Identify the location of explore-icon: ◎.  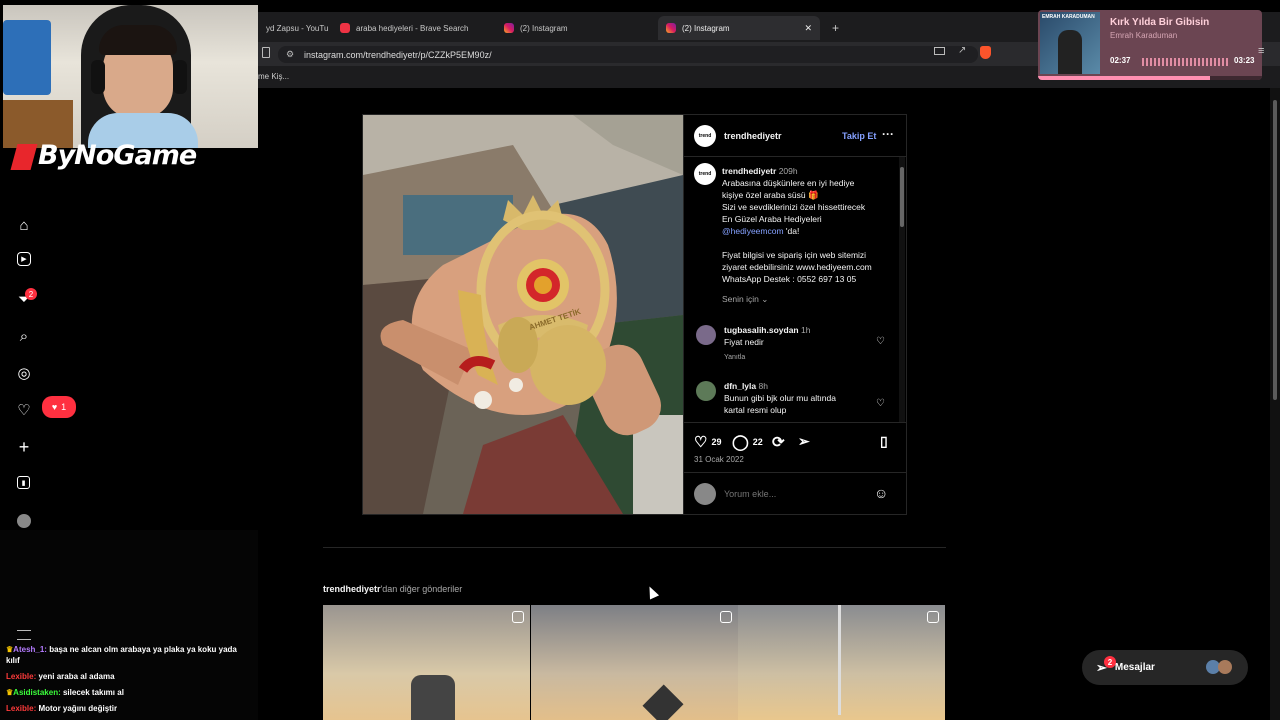
(24, 373).